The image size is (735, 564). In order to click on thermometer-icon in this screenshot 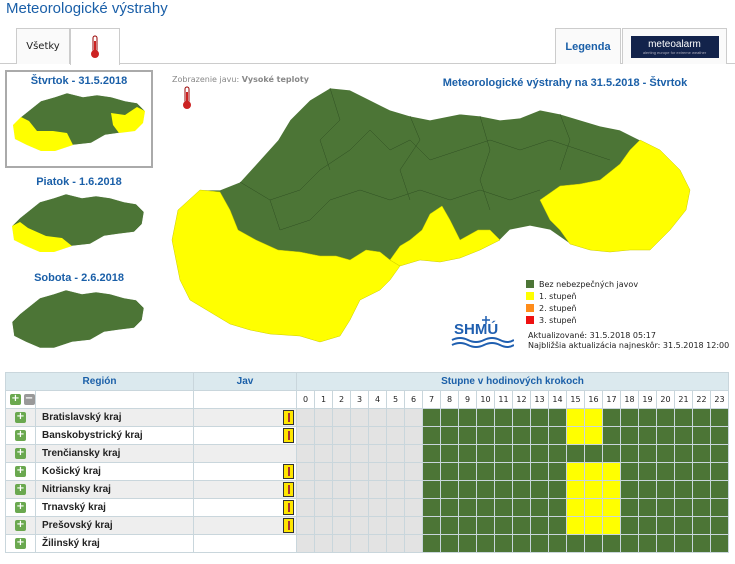, I will do `click(95, 46)`.